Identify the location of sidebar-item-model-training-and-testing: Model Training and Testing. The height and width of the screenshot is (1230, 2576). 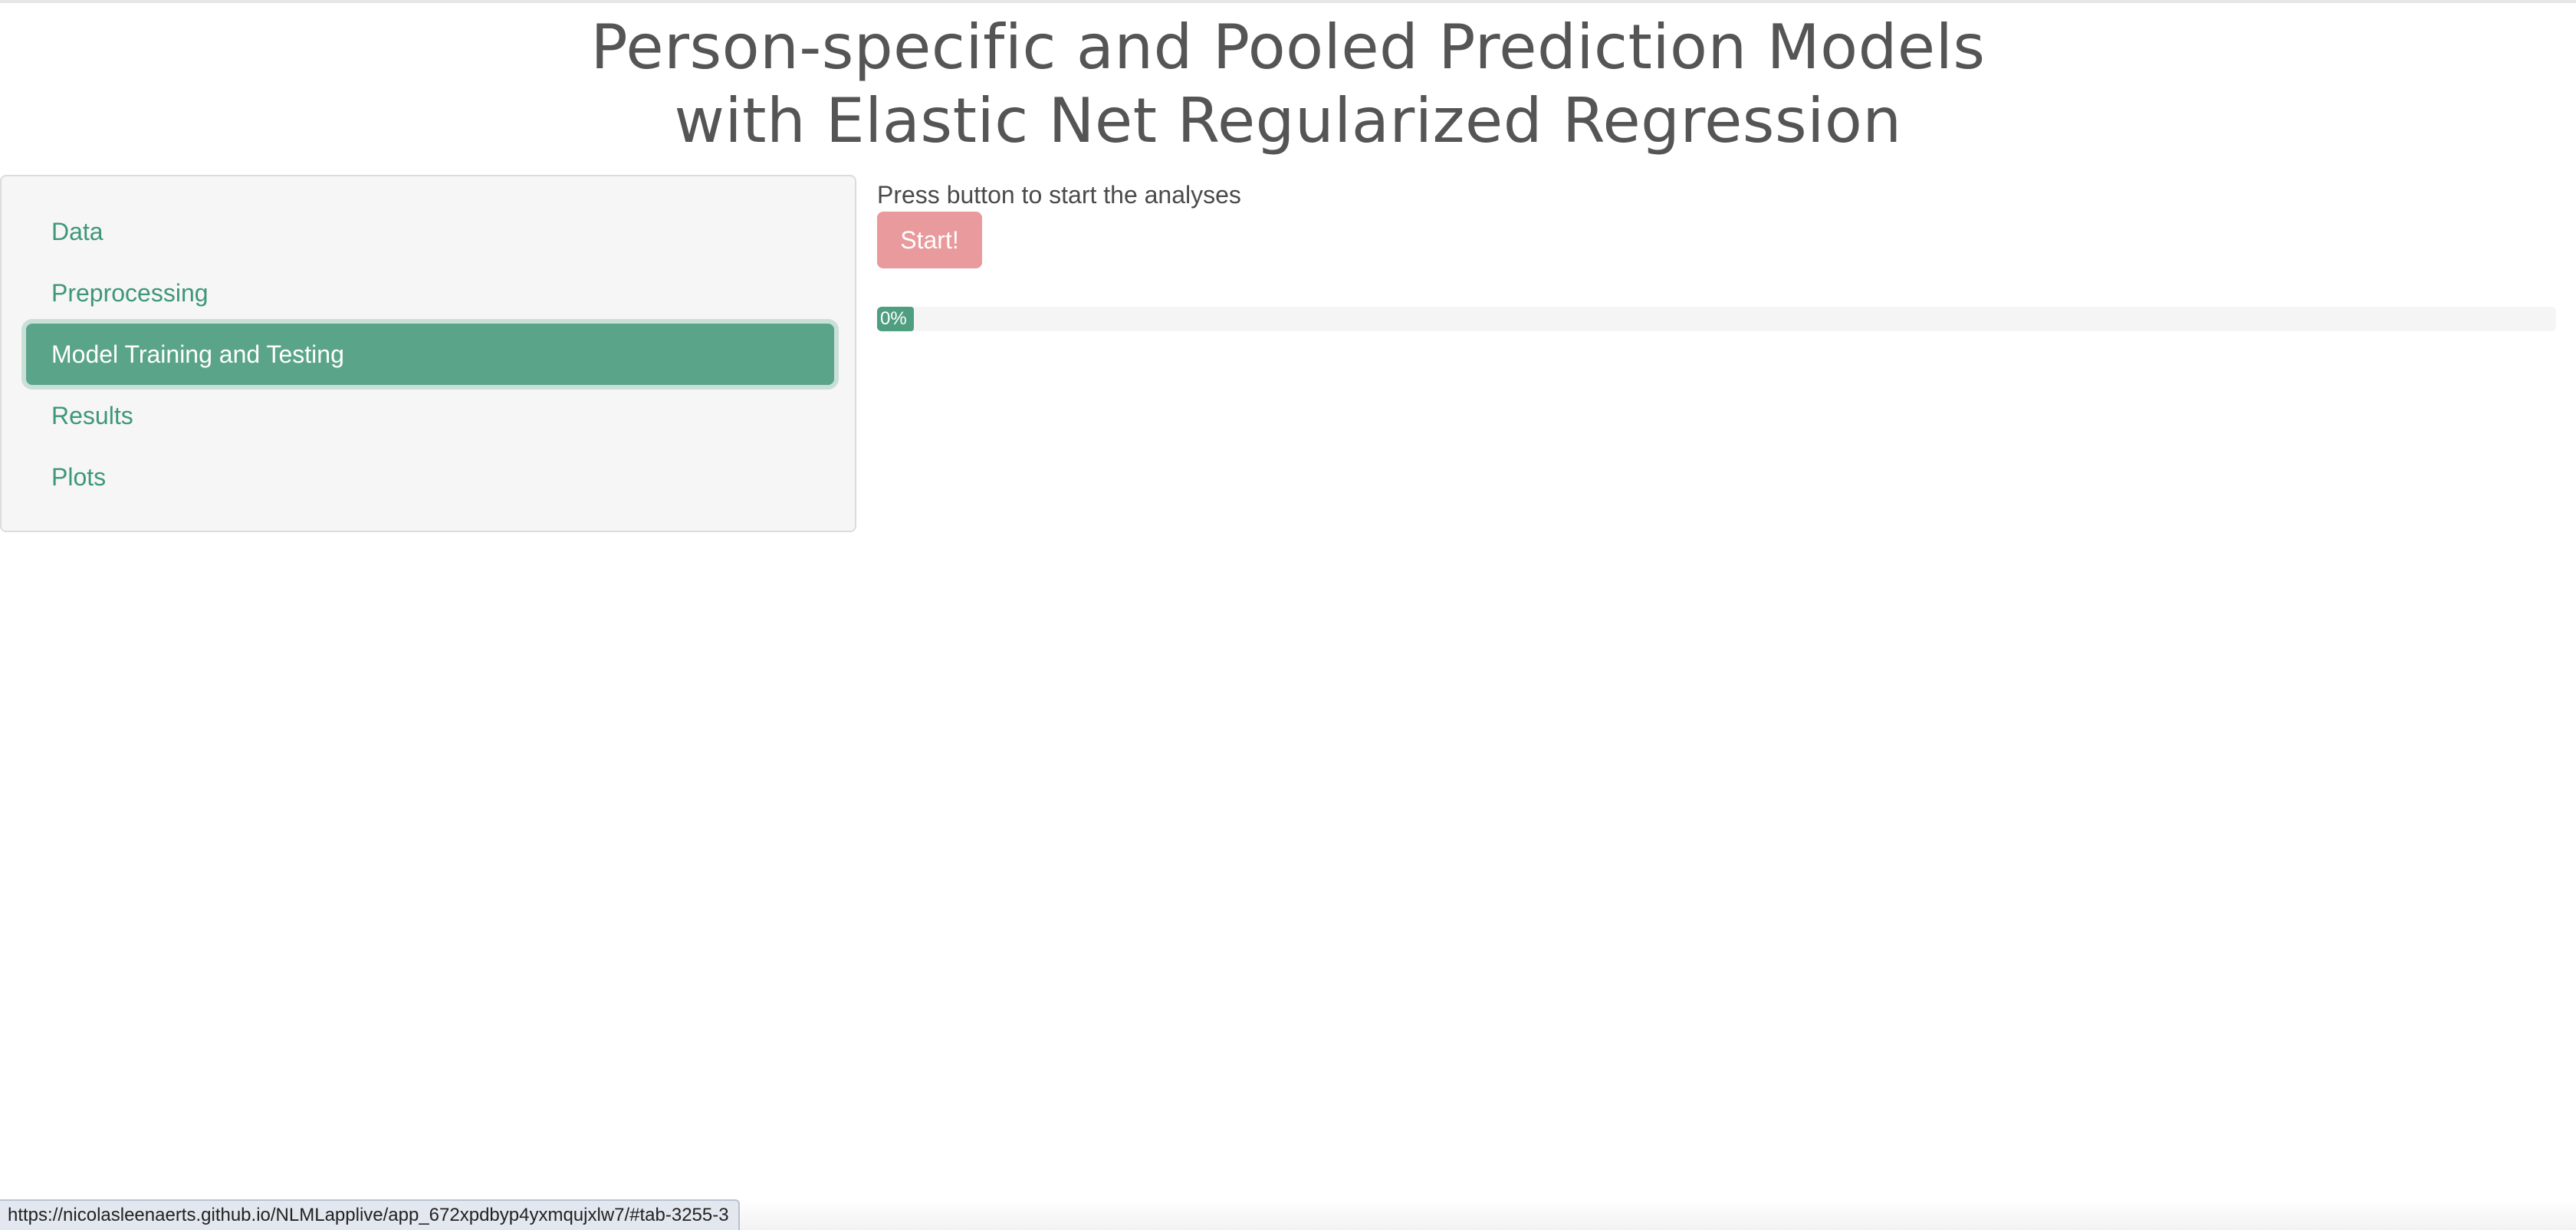
(430, 354).